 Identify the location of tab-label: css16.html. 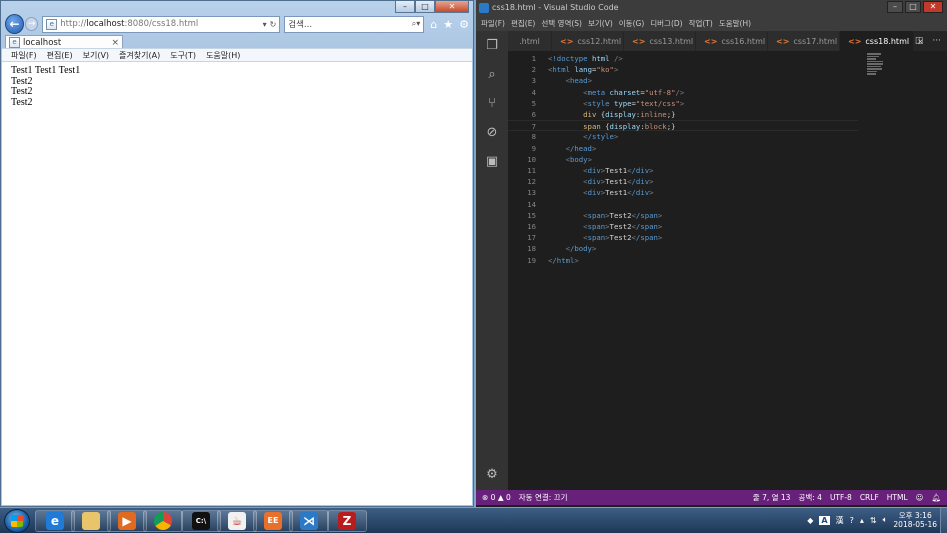
(743, 41).